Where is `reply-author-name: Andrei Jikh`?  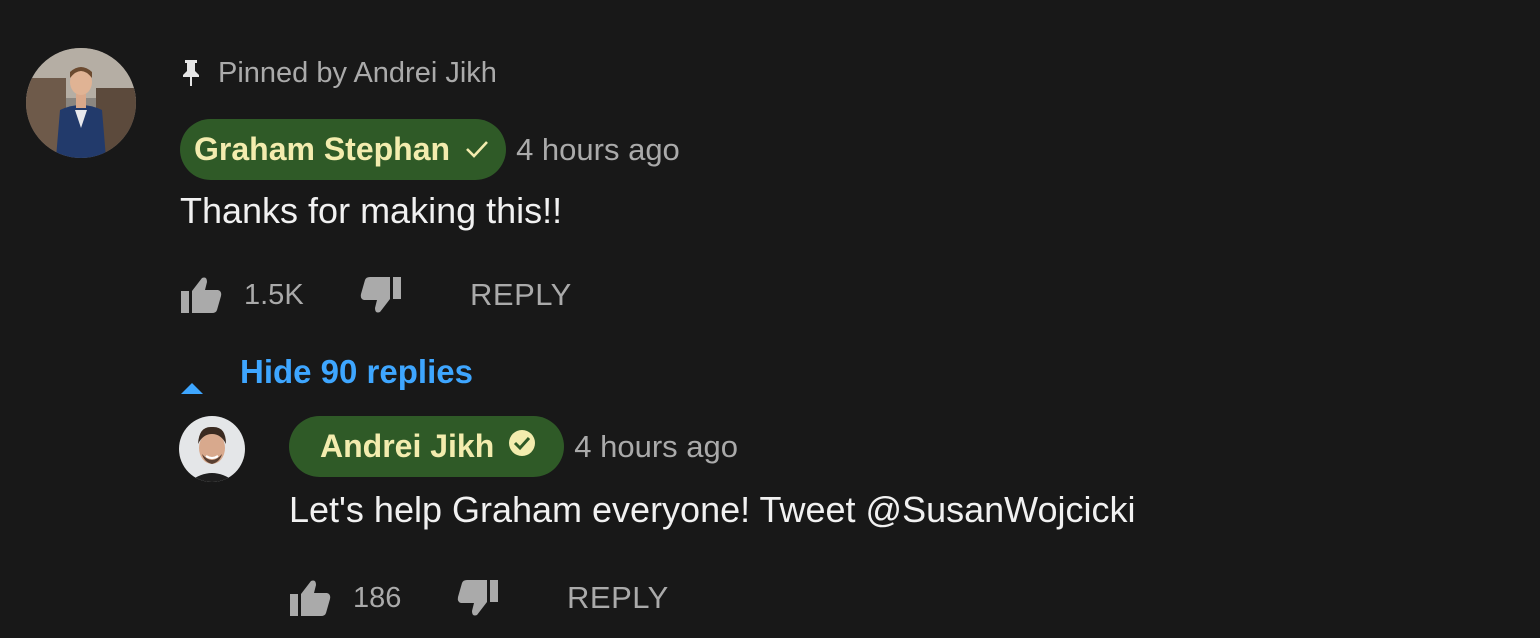
reply-author-name: Andrei Jikh is located at coordinates (407, 446).